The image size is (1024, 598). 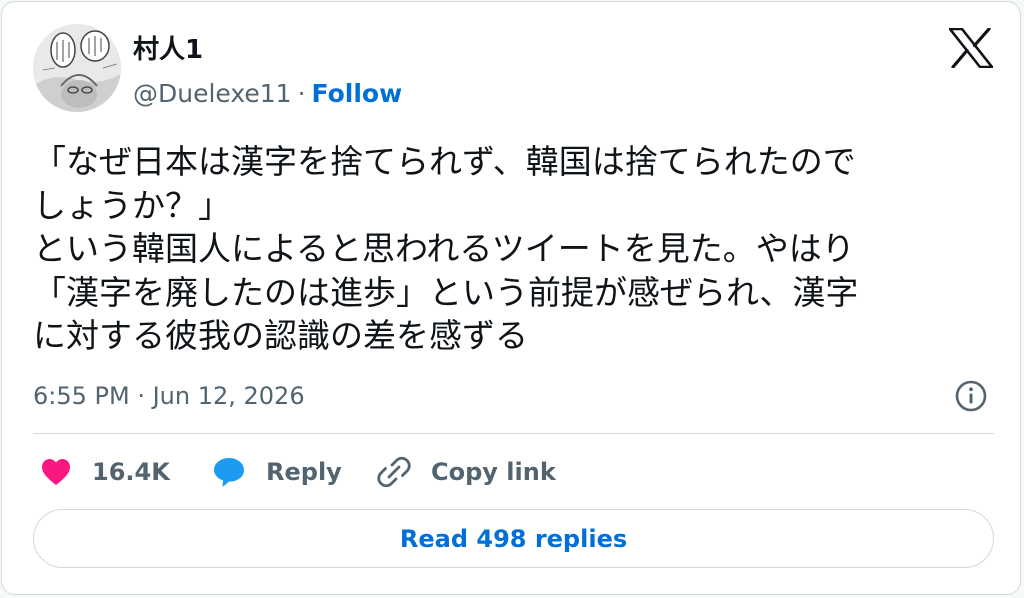 I want to click on read-replies-button: Read 498 replies, so click(x=513, y=538).